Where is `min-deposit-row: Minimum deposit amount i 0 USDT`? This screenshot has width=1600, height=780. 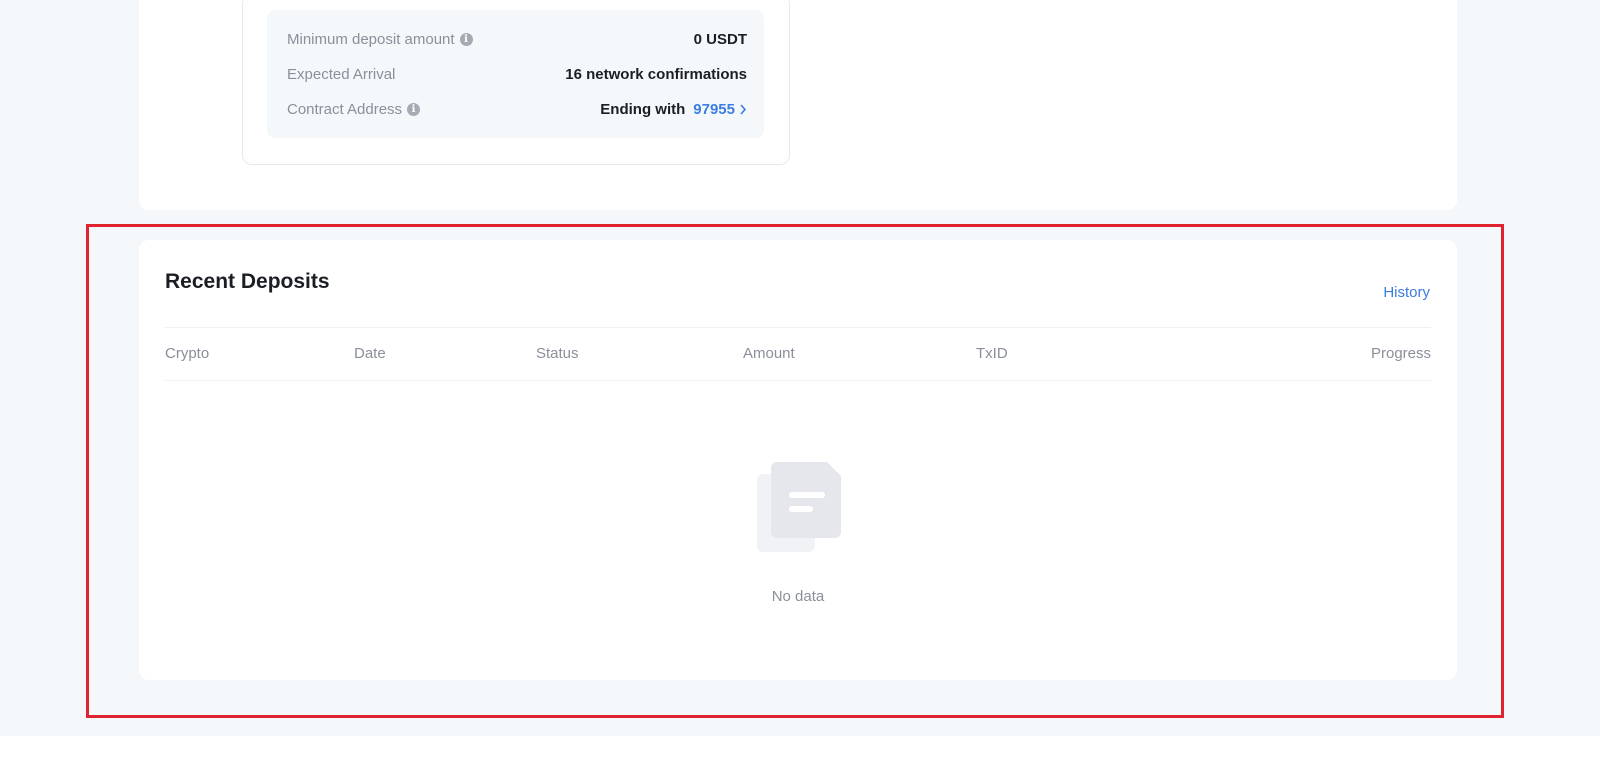
min-deposit-row: Minimum deposit amount i 0 USDT is located at coordinates (517, 39).